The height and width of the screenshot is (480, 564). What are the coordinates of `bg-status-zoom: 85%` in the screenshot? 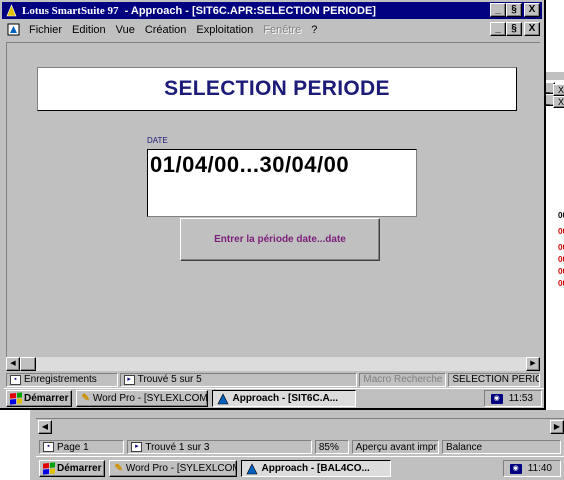 It's located at (331, 447).